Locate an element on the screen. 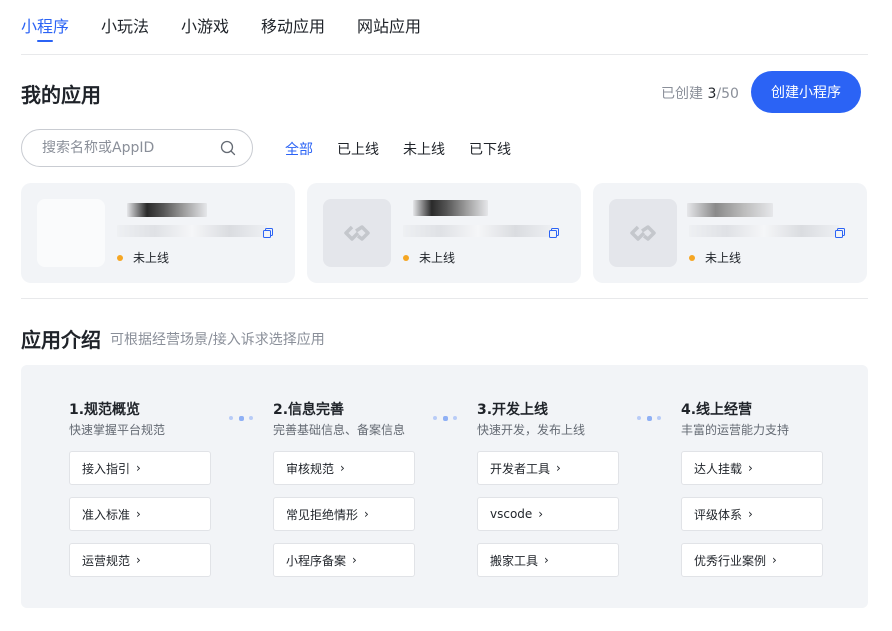 The width and height of the screenshot is (892, 631). step-link-label: 达人挂载 is located at coordinates (718, 468).